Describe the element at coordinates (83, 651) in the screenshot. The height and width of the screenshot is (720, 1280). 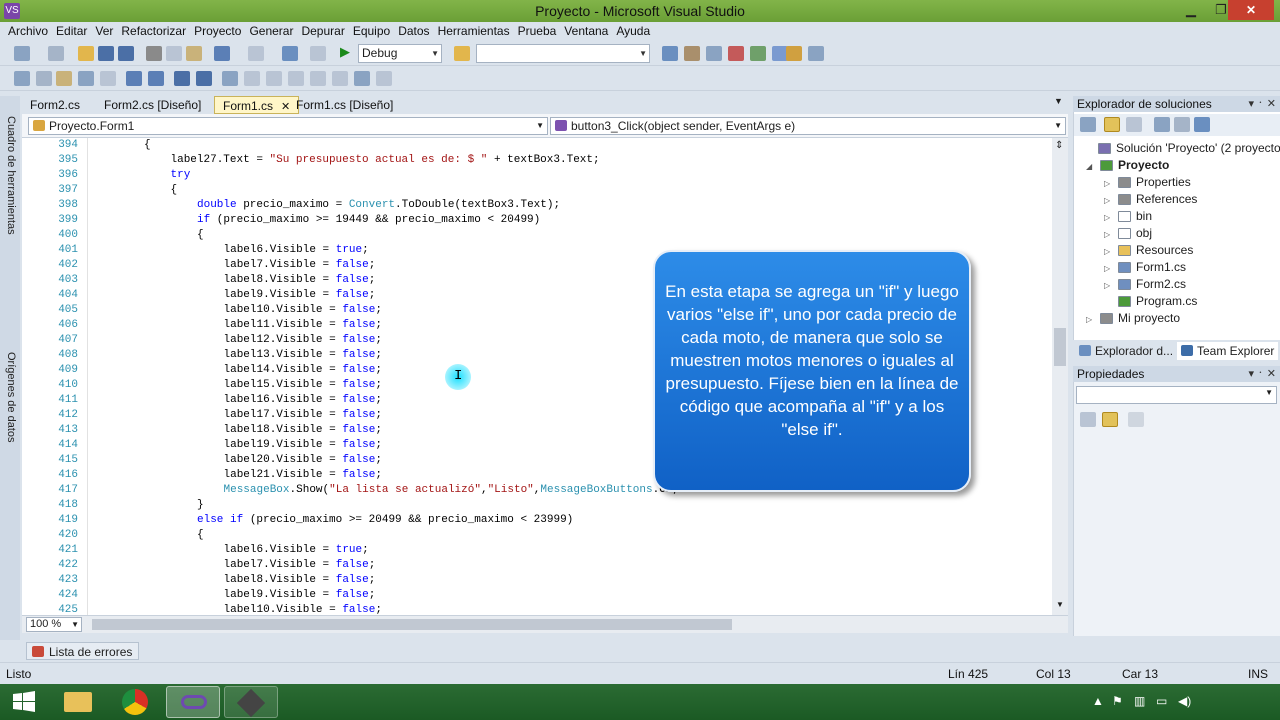
I see `error-list-tab: Lista de errores` at that location.